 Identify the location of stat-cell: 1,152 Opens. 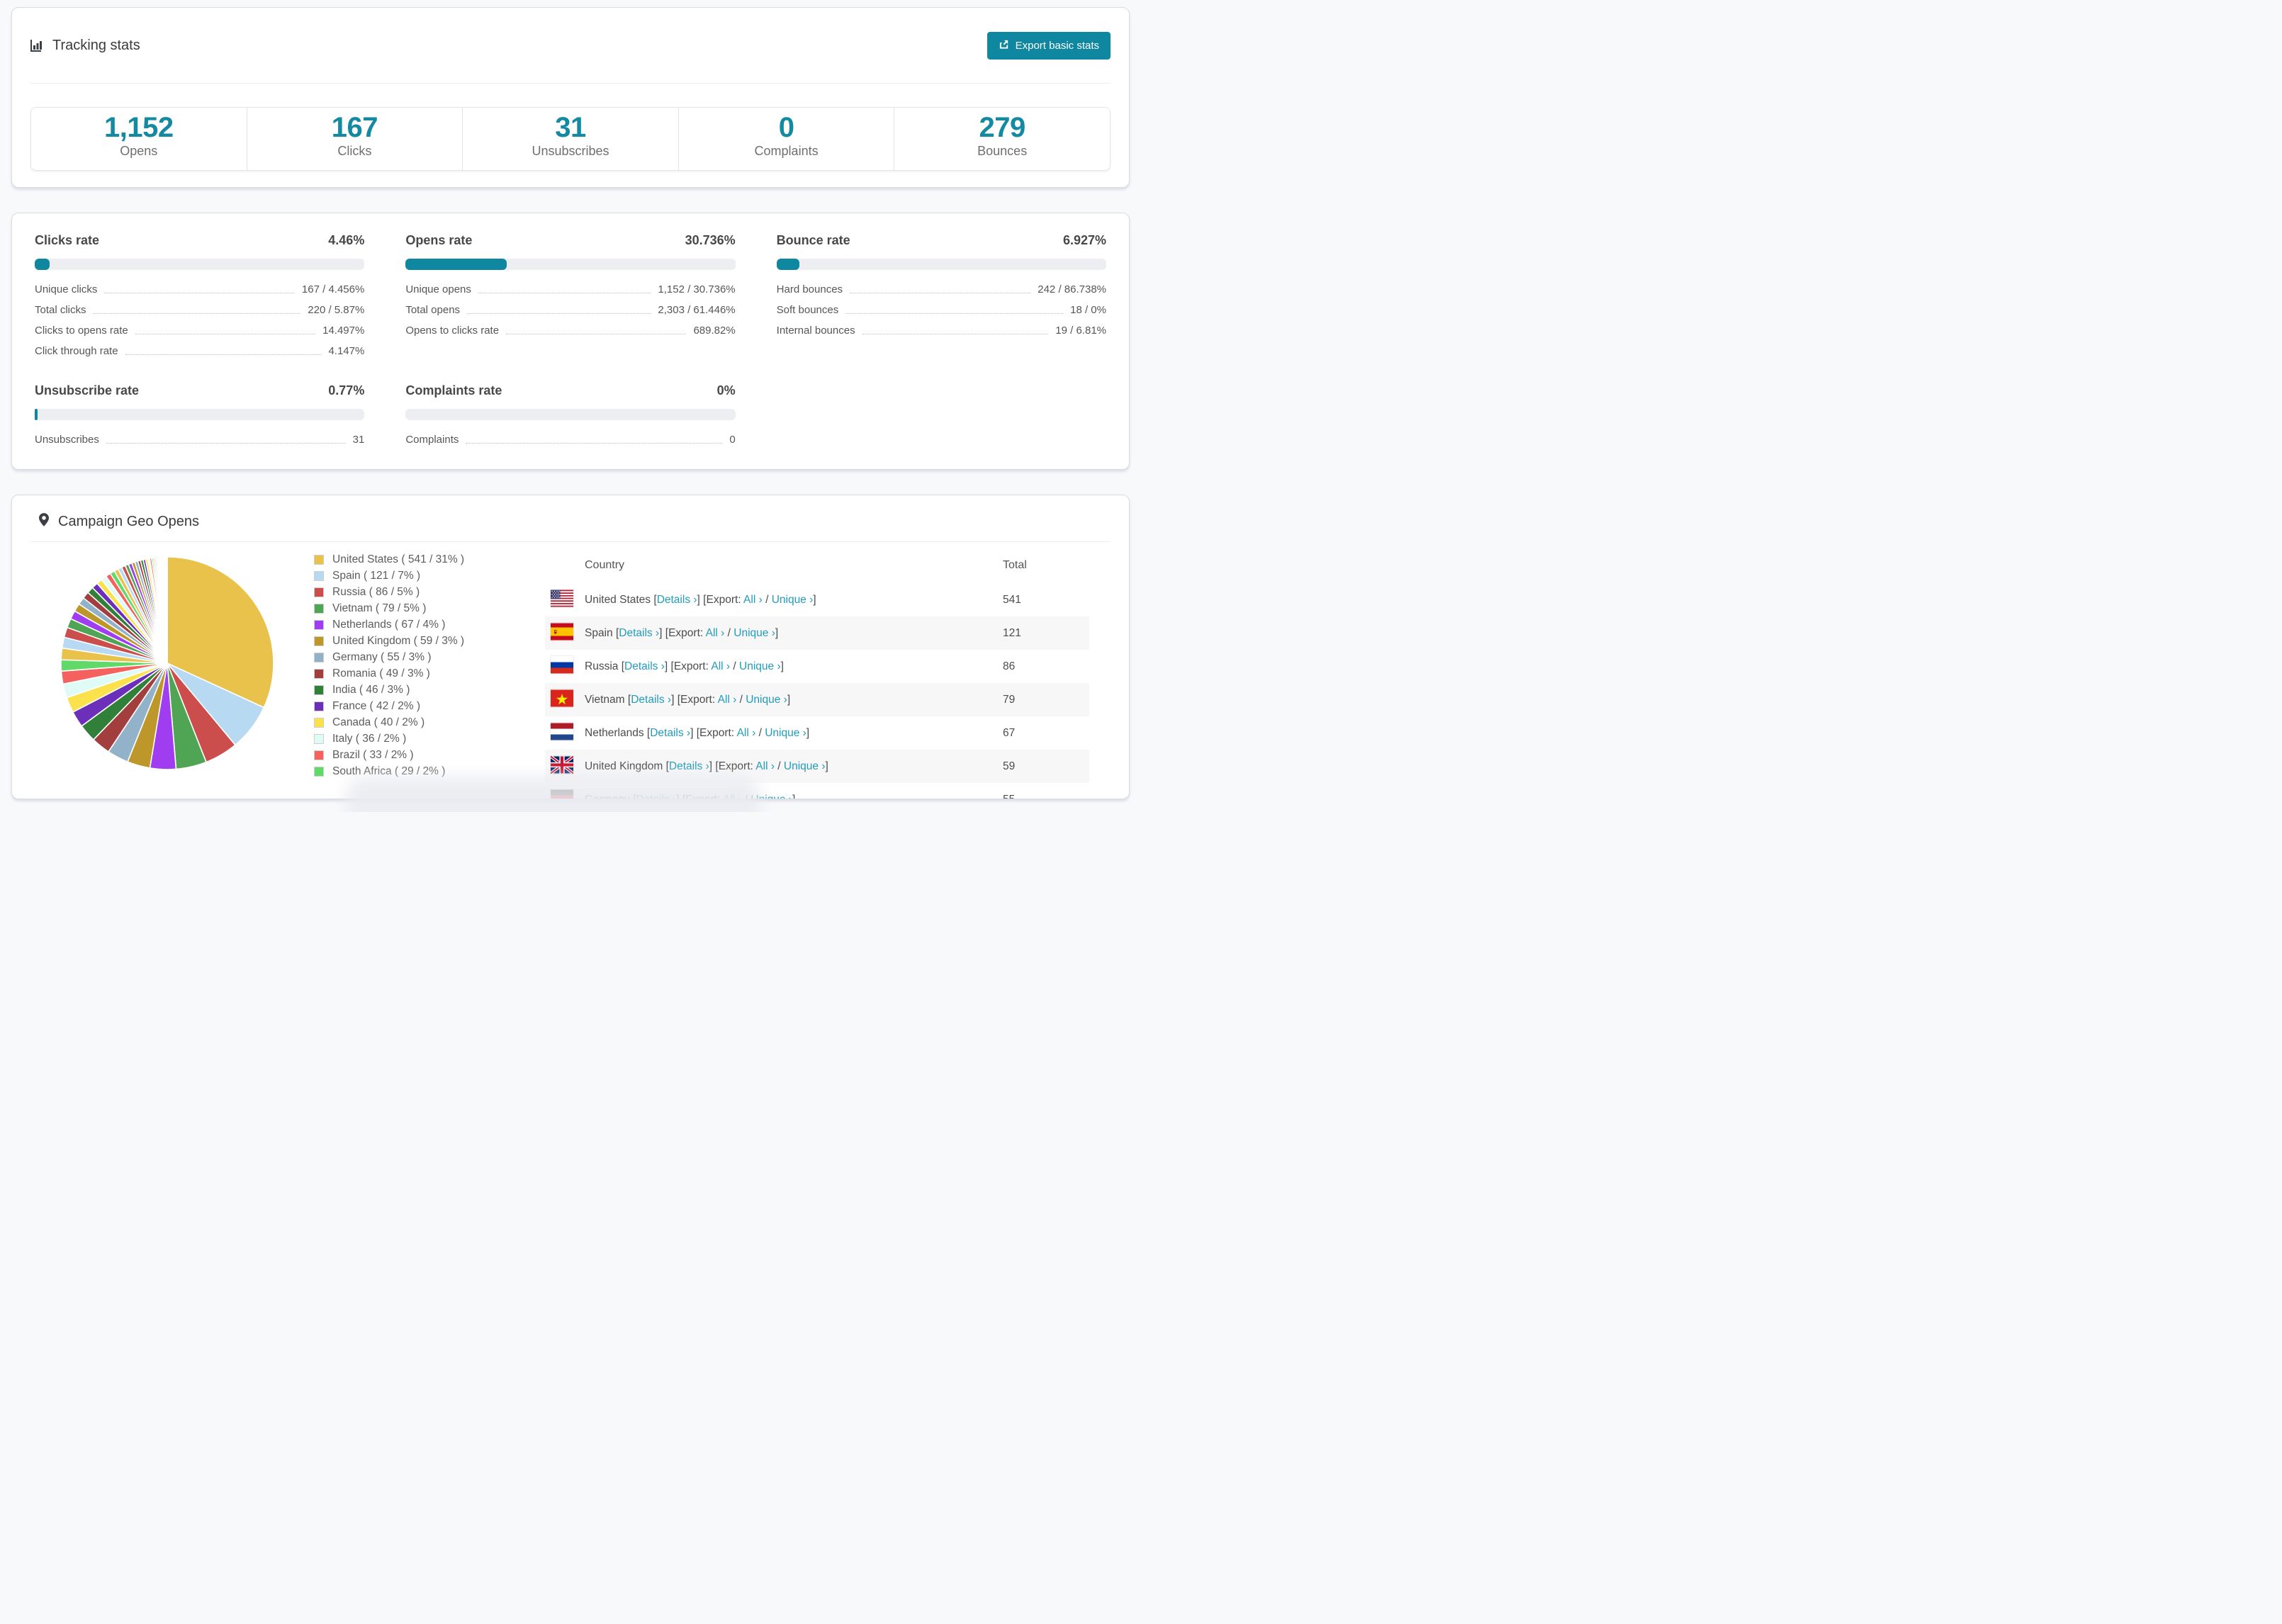
(139, 139).